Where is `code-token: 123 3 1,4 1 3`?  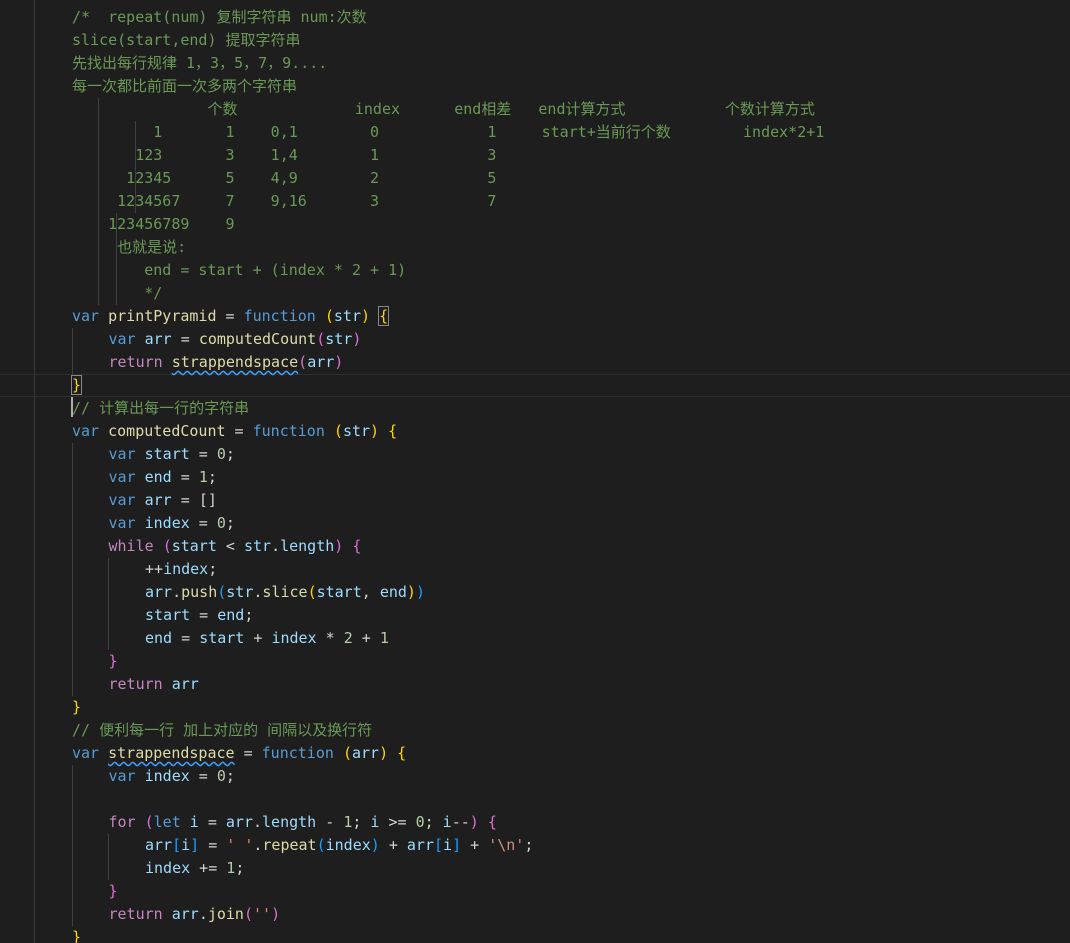
code-token: 123 3 1,4 1 3 is located at coordinates (284, 155).